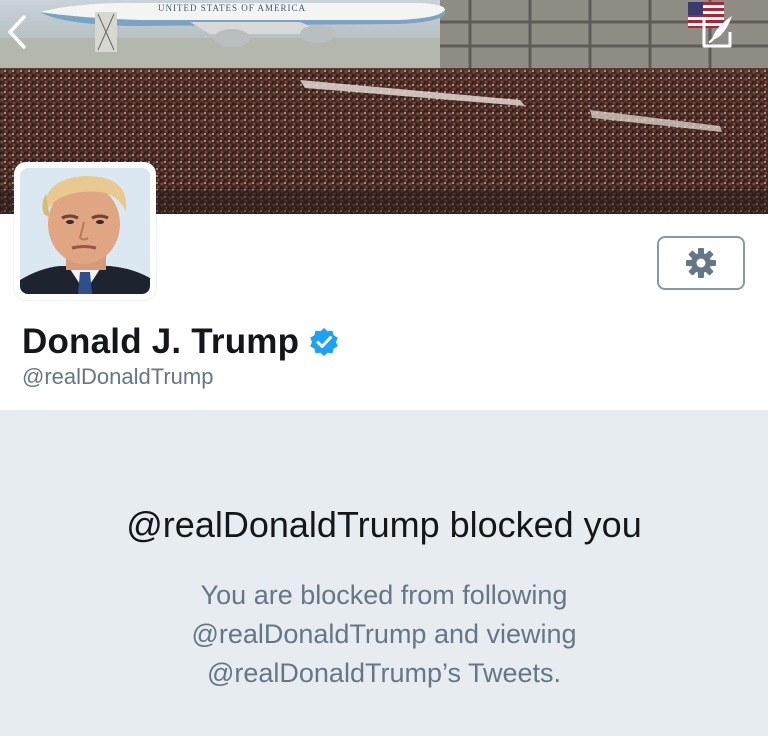 The height and width of the screenshot is (736, 768). I want to click on profile-photo, so click(85, 231).